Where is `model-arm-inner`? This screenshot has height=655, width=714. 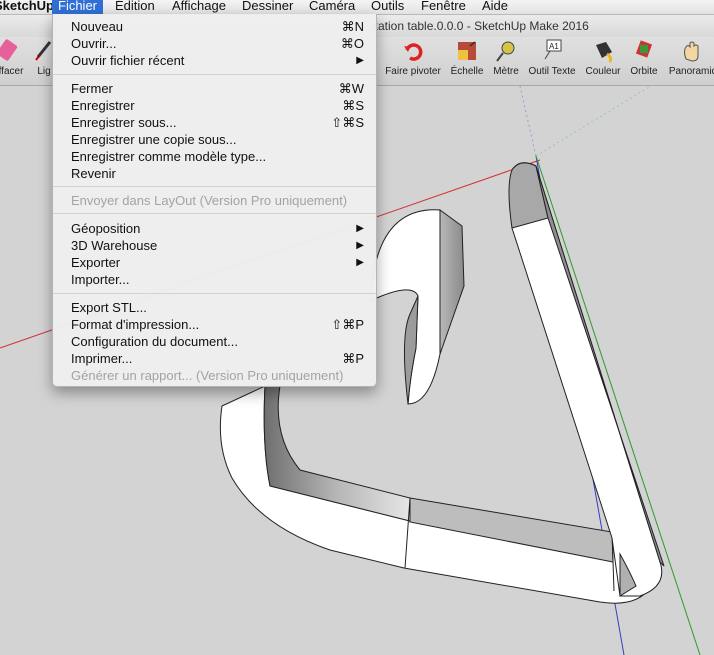
model-arm-inner is located at coordinates (600, 366).